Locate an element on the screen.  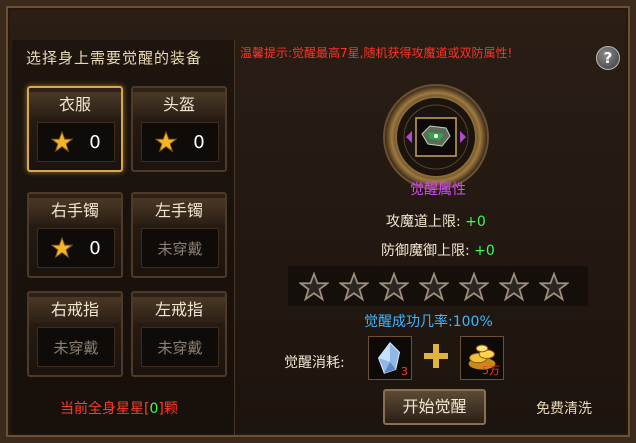
total-stars-suffix: ]颗 is located at coordinates (168, 409).